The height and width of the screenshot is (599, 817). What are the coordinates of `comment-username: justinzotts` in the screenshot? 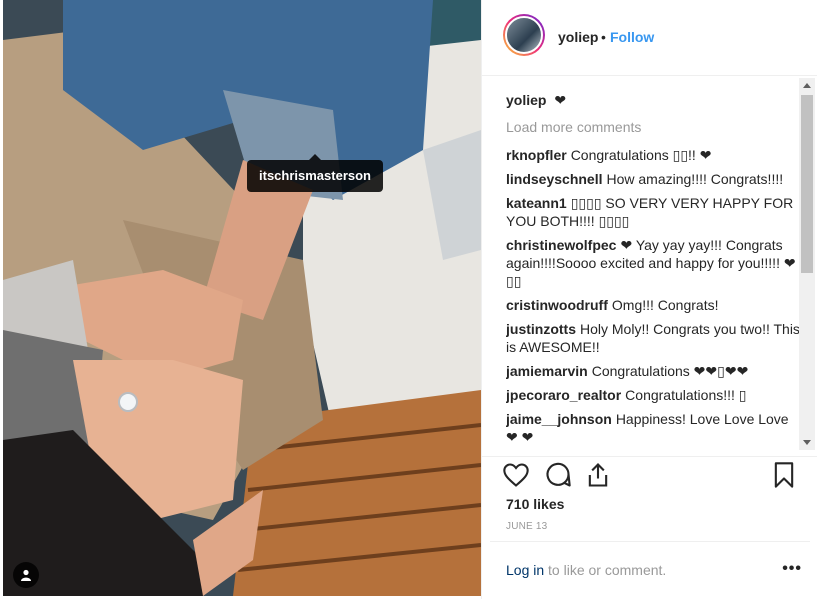 It's located at (541, 329).